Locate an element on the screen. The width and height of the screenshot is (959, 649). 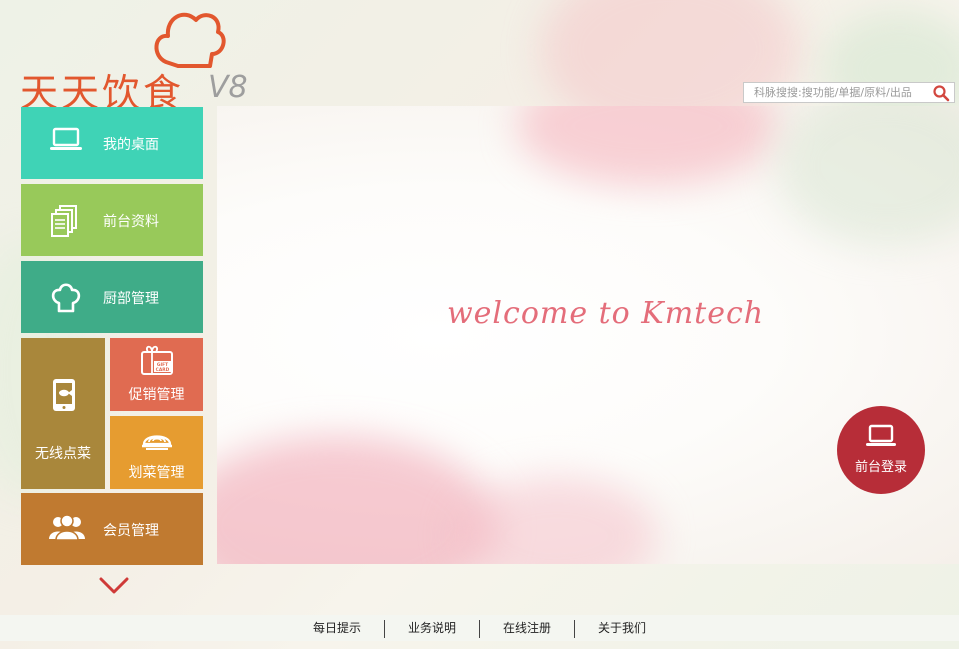
documents-icon is located at coordinates (64, 223).